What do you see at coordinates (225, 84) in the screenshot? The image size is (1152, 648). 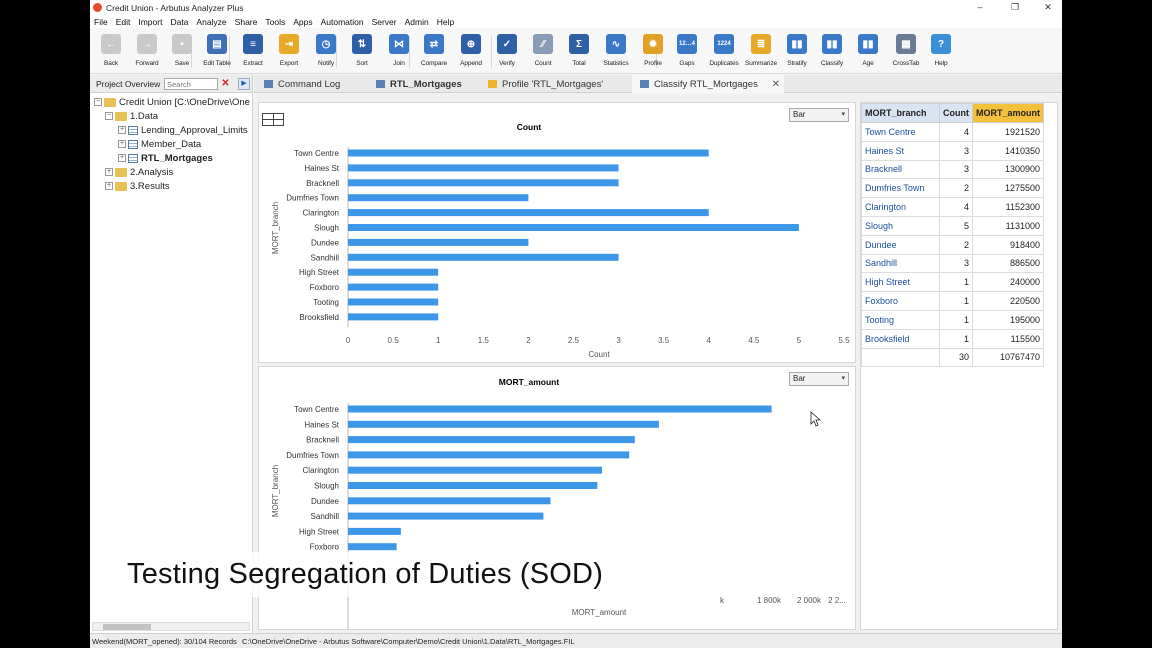 I see `clear-search-icon: ✕` at bounding box center [225, 84].